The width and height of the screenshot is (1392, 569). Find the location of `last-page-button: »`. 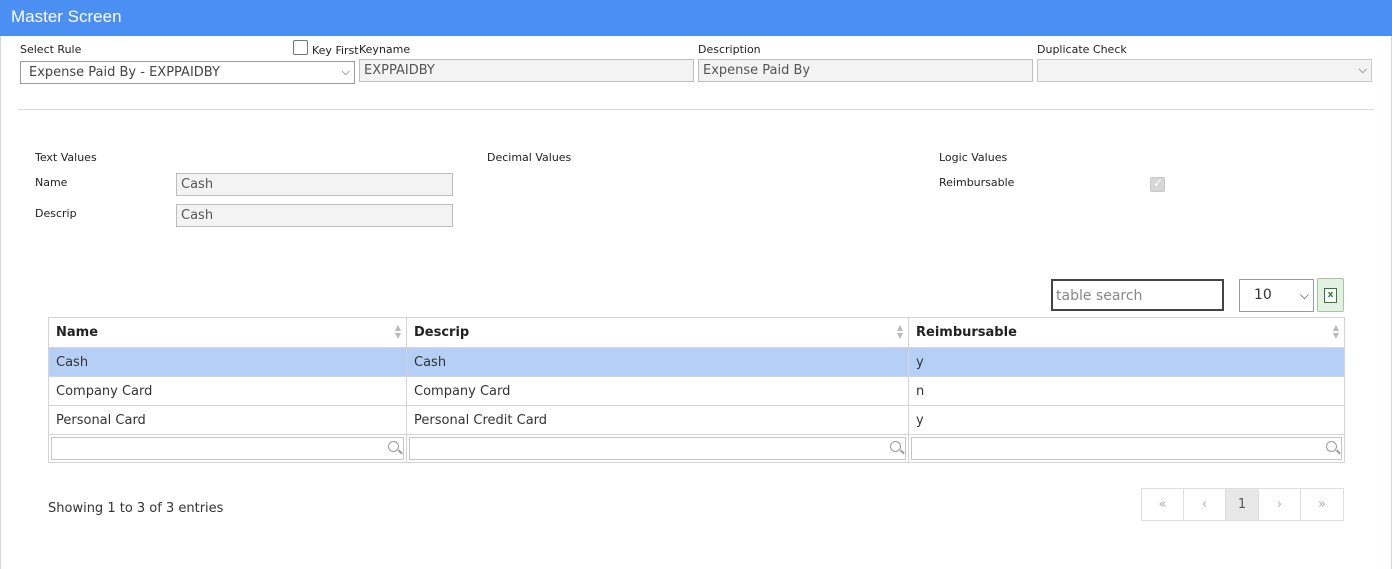

last-page-button: » is located at coordinates (1322, 504).